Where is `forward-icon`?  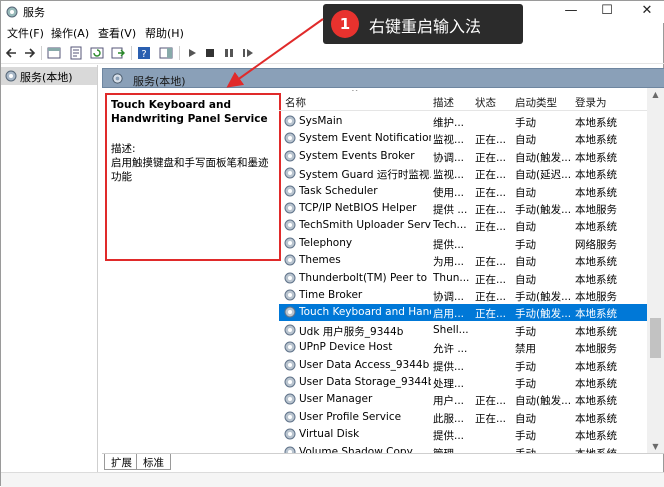 forward-icon is located at coordinates (29, 53).